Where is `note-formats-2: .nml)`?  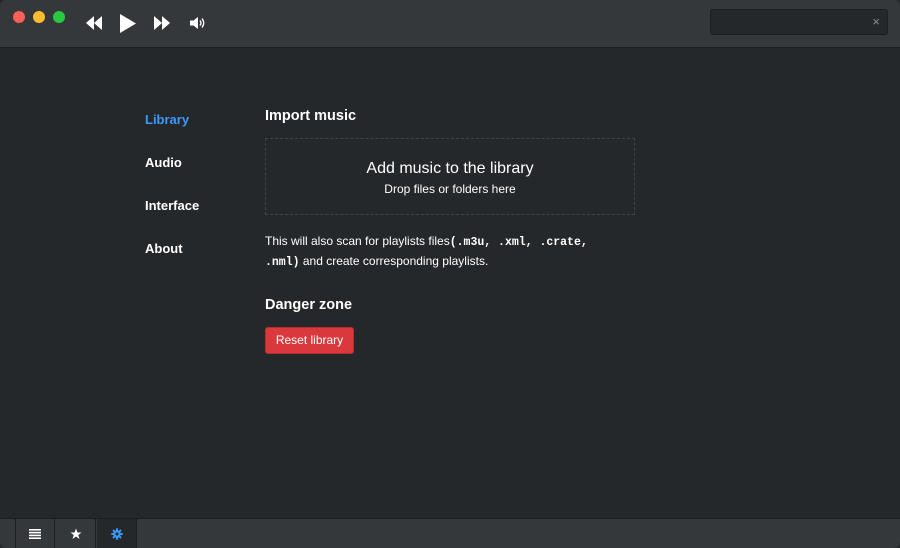
note-formats-2: .nml) is located at coordinates (282, 262).